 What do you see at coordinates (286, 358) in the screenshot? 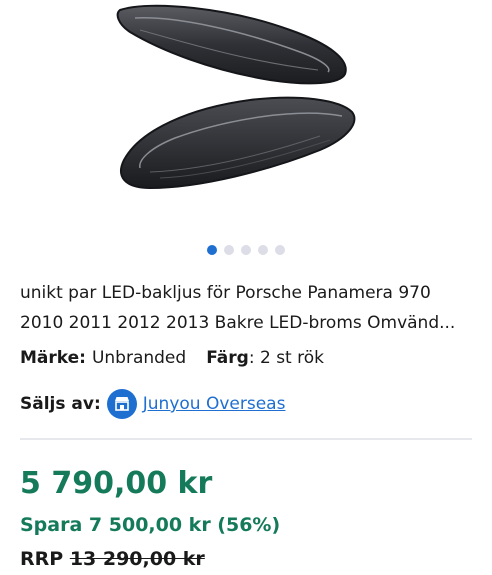
I see `color-value: : 2 st rök` at bounding box center [286, 358].